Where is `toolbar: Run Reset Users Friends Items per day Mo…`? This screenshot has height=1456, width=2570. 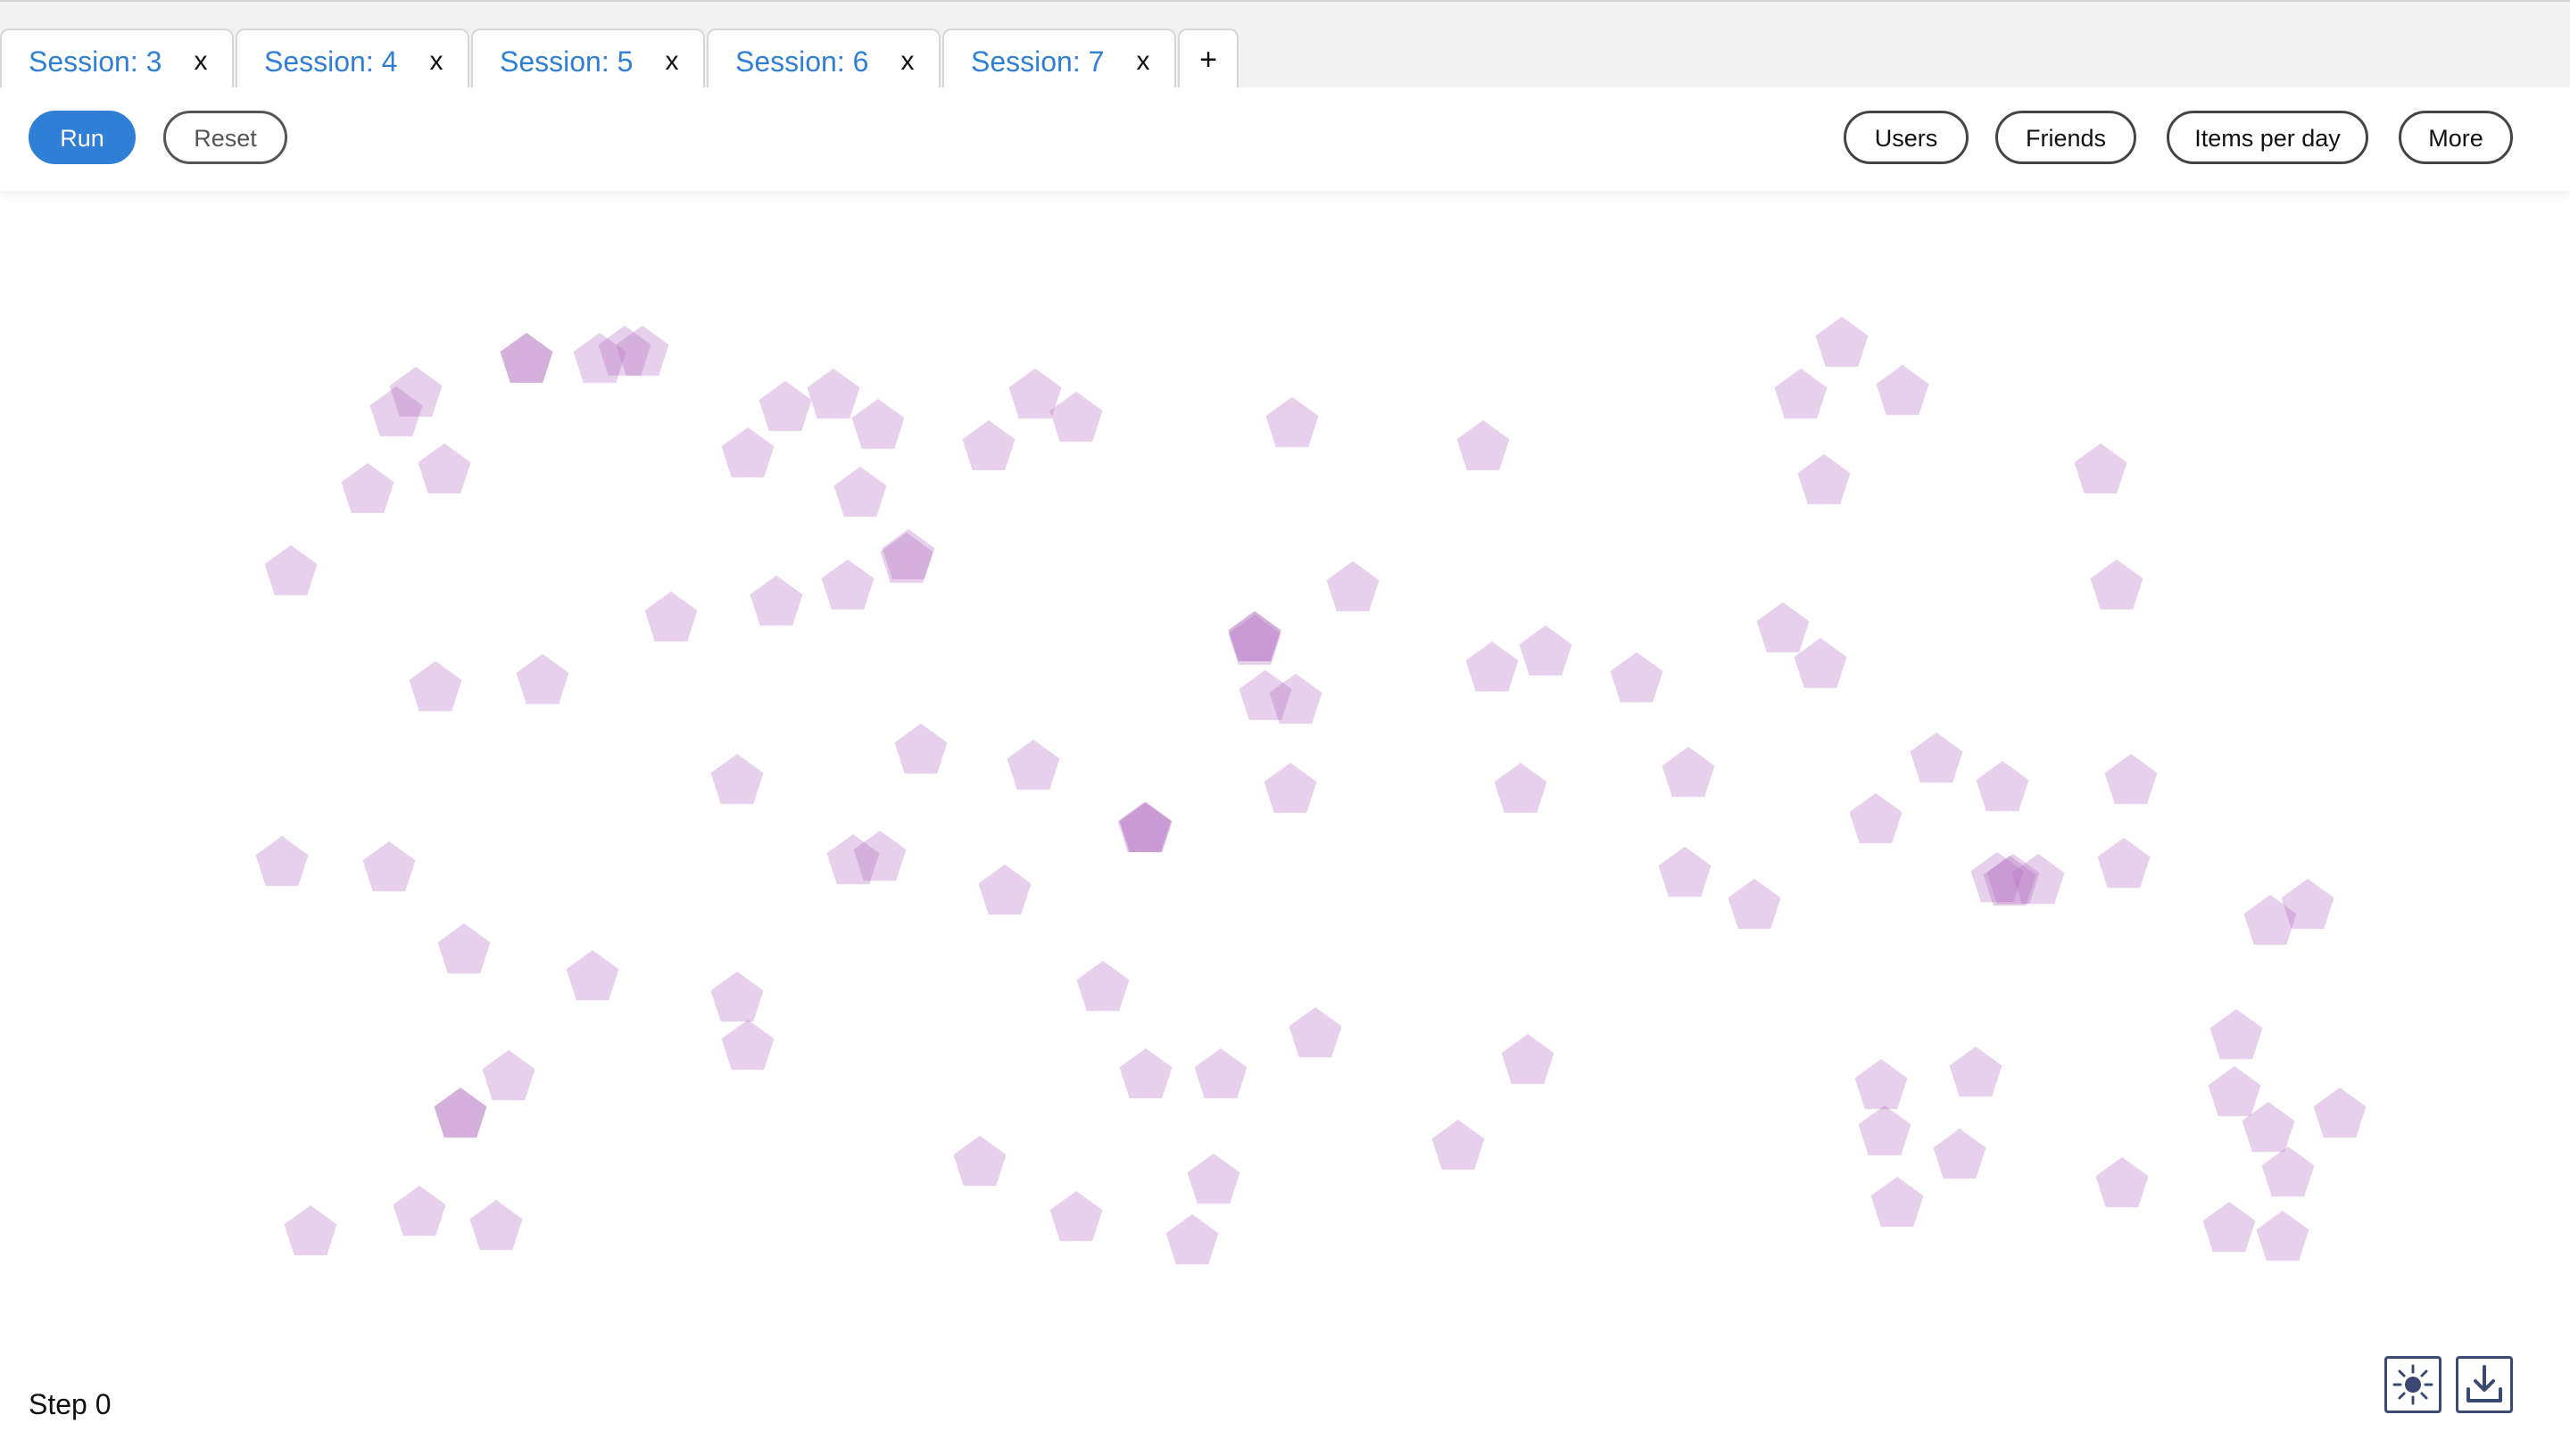
toolbar: Run Reset Users Friends Items per day Mo… is located at coordinates (1285, 139).